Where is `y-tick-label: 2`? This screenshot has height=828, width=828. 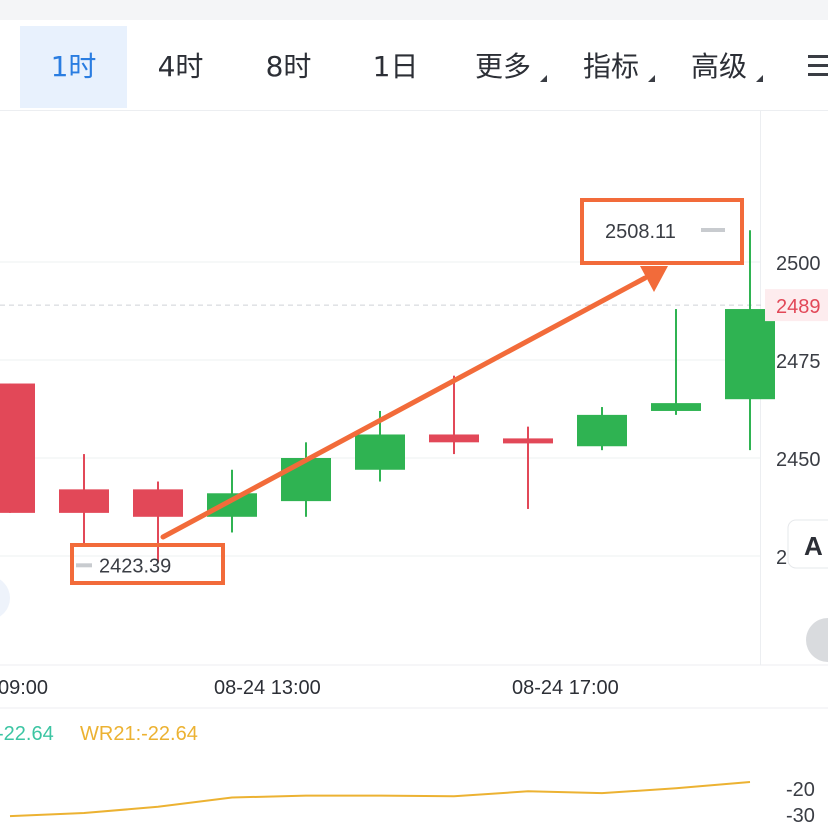 y-tick-label: 2 is located at coordinates (781, 558).